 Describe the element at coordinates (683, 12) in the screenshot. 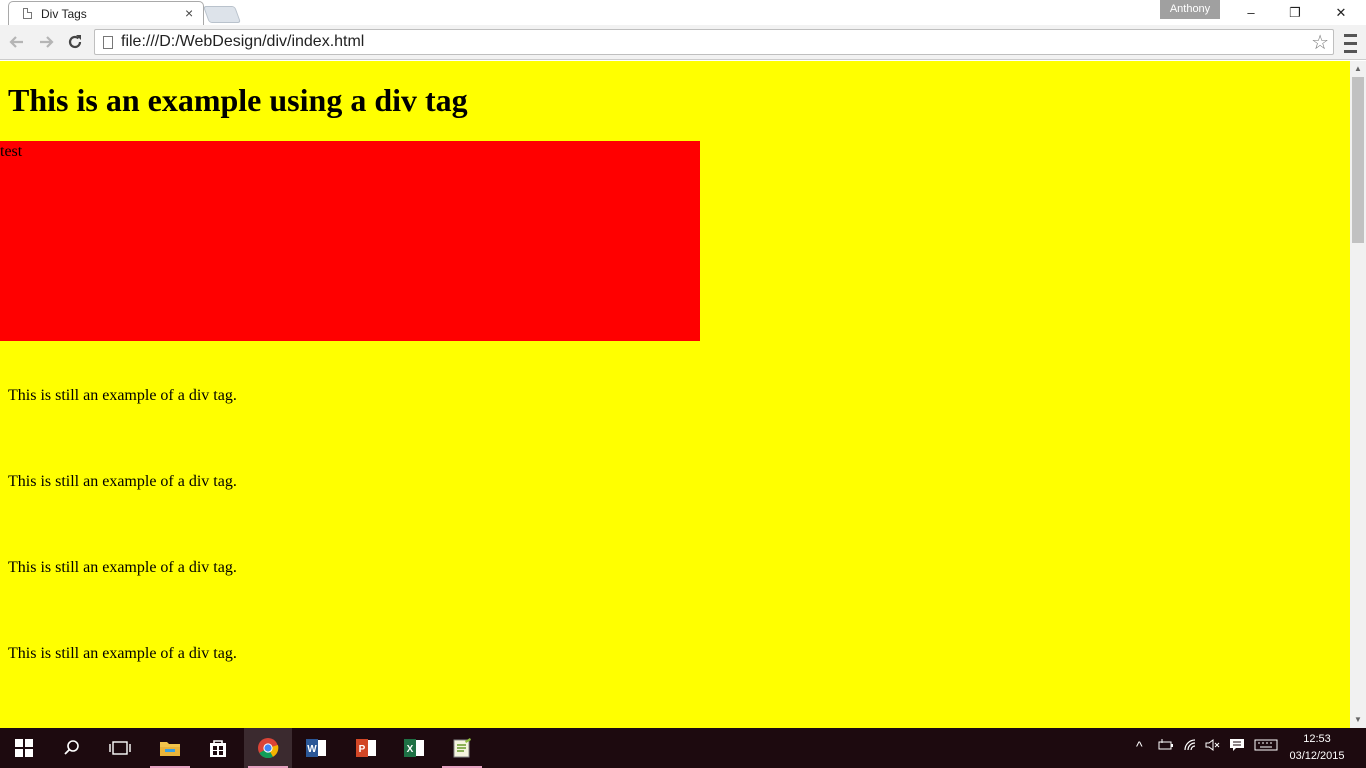

I see `browser-titlebar: Div Tags × Anthony – ❐ ✕` at that location.